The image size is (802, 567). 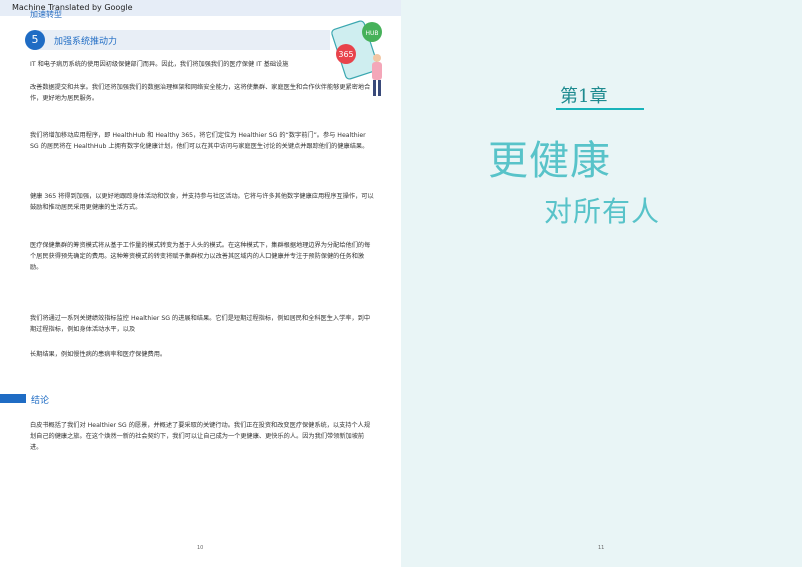 What do you see at coordinates (600, 109) in the screenshot?
I see `chapter-underline` at bounding box center [600, 109].